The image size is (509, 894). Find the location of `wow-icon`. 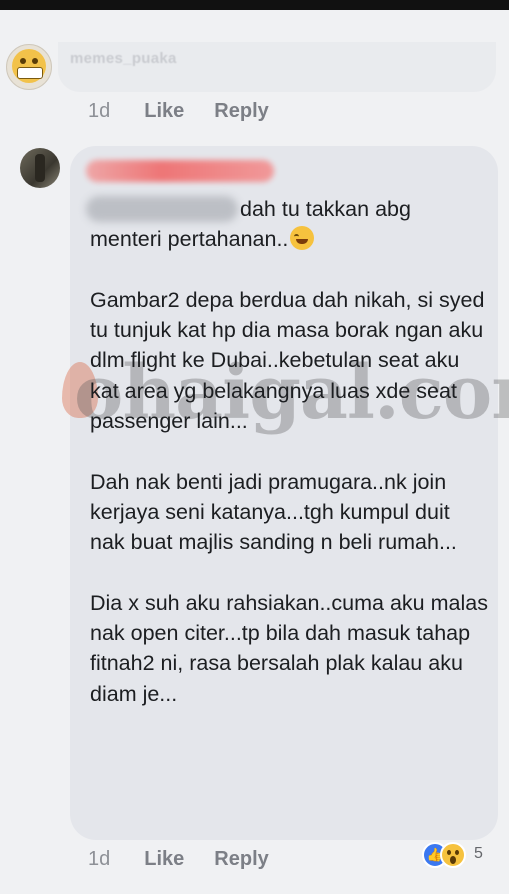

wow-icon is located at coordinates (453, 855).